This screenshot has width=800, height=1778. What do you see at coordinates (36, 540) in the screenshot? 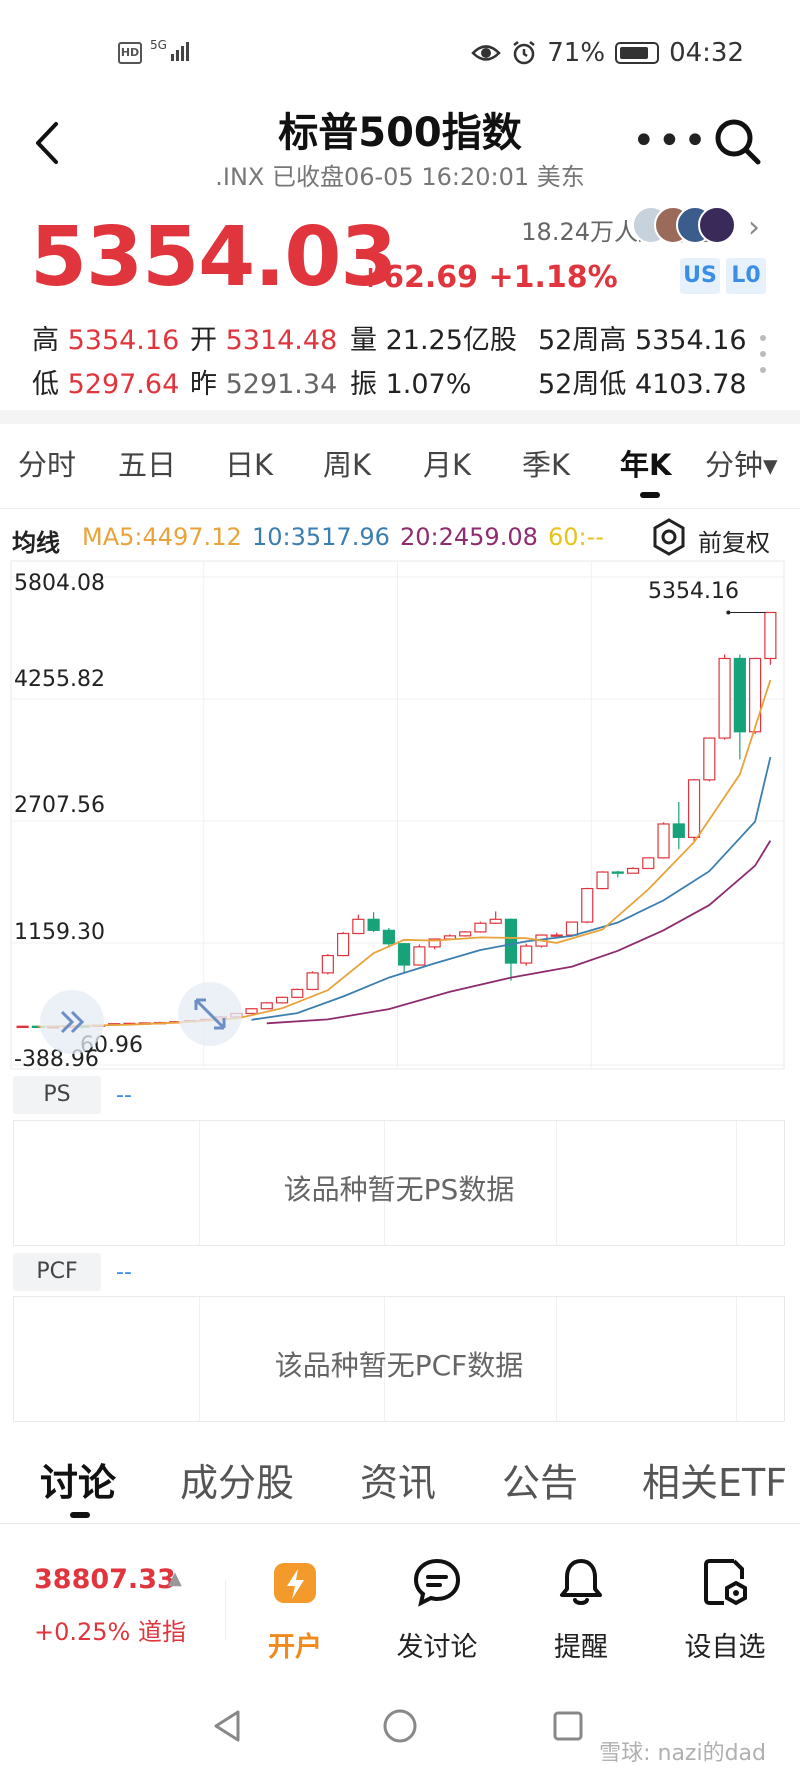
I see `ma-legend-title: 均线` at bounding box center [36, 540].